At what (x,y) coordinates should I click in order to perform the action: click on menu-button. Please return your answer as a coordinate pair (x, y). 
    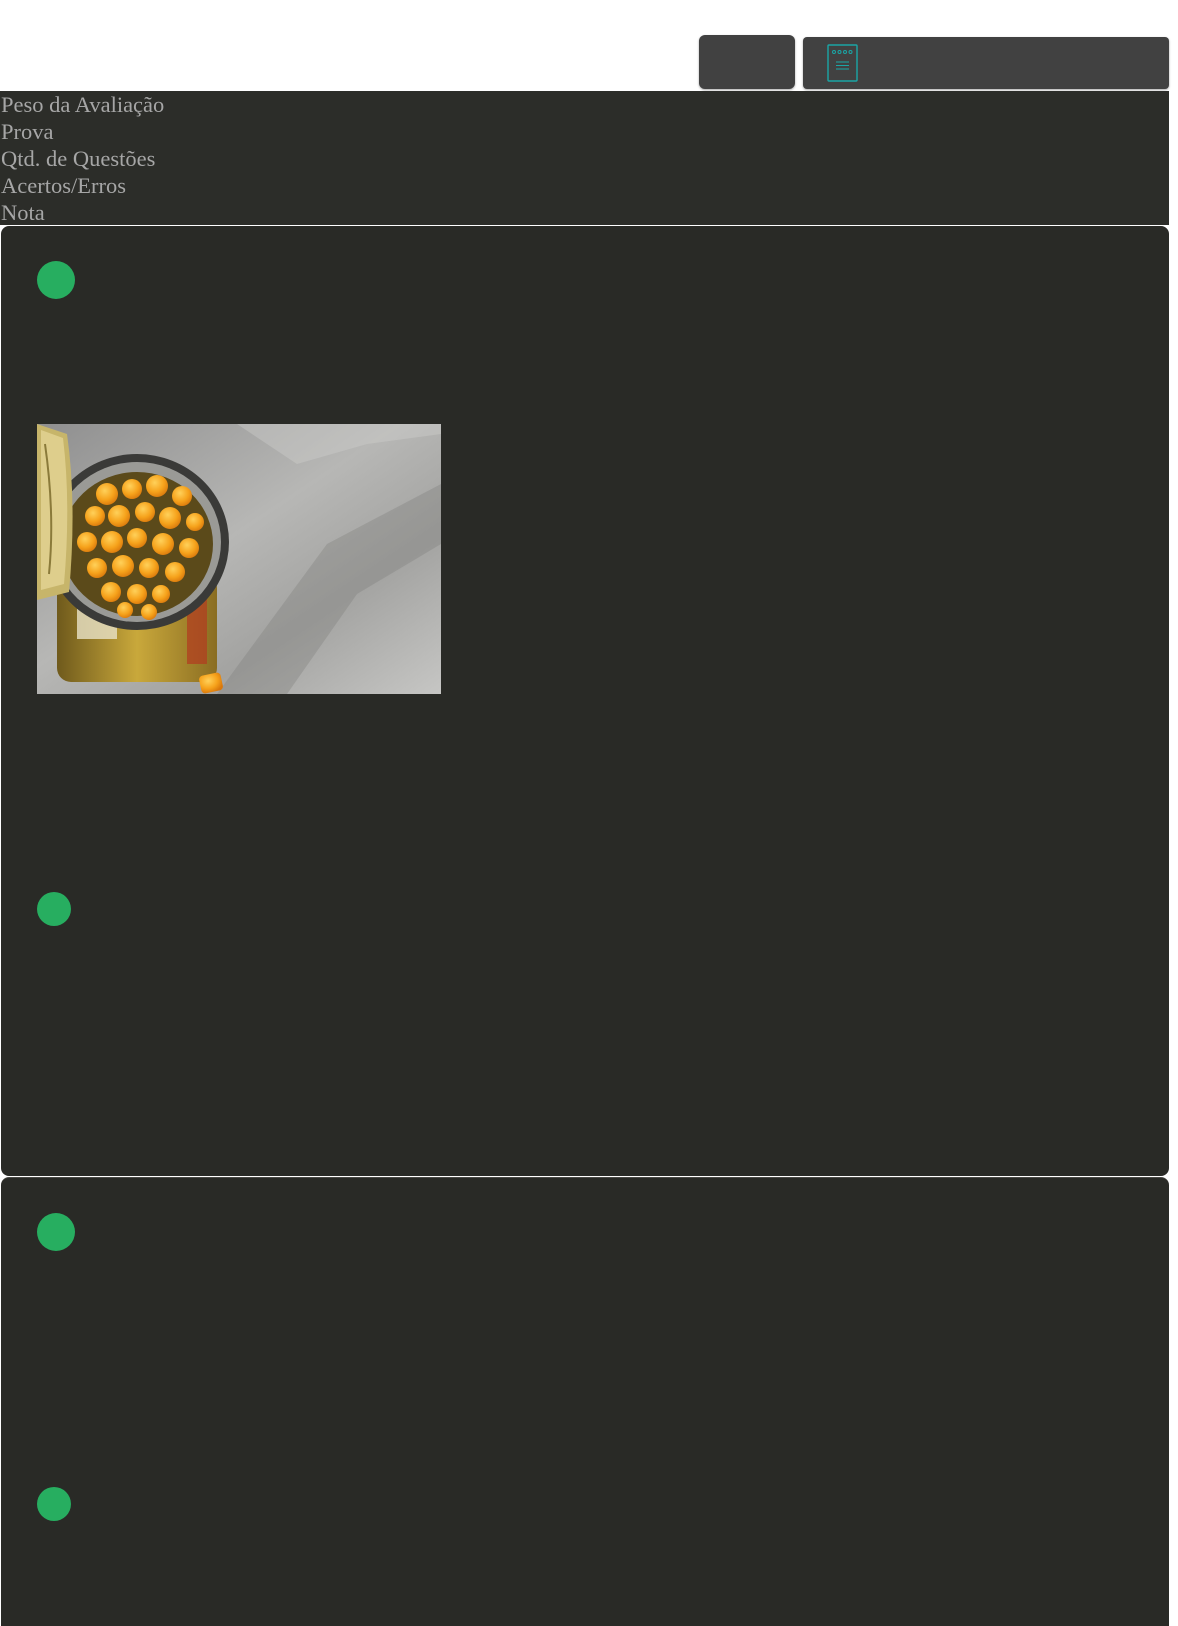
    Looking at the image, I should click on (747, 62).